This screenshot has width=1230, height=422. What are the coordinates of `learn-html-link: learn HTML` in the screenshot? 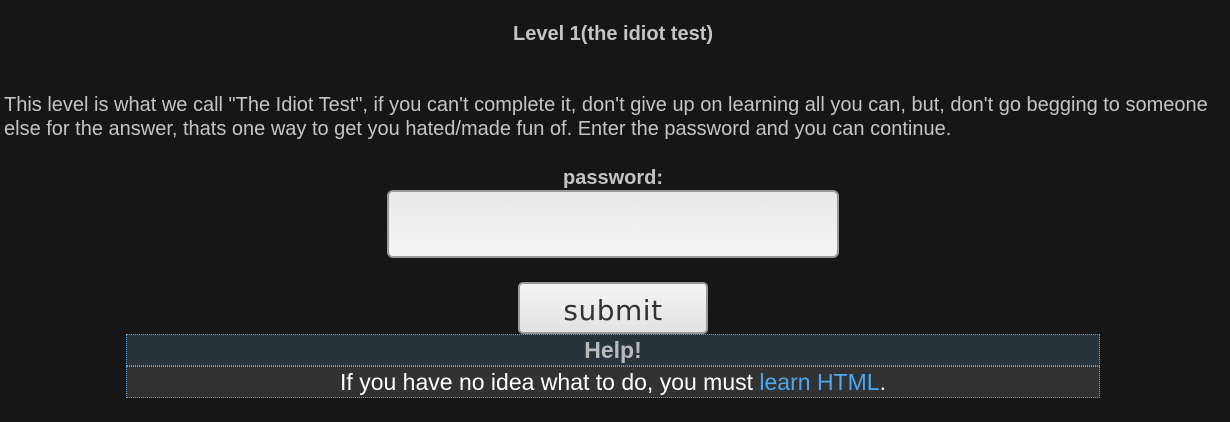 It's located at (819, 382).